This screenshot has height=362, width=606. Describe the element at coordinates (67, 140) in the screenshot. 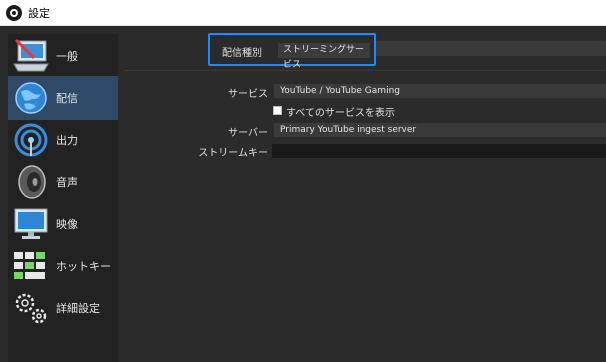

I see `sidebar-item-label: 出力` at that location.